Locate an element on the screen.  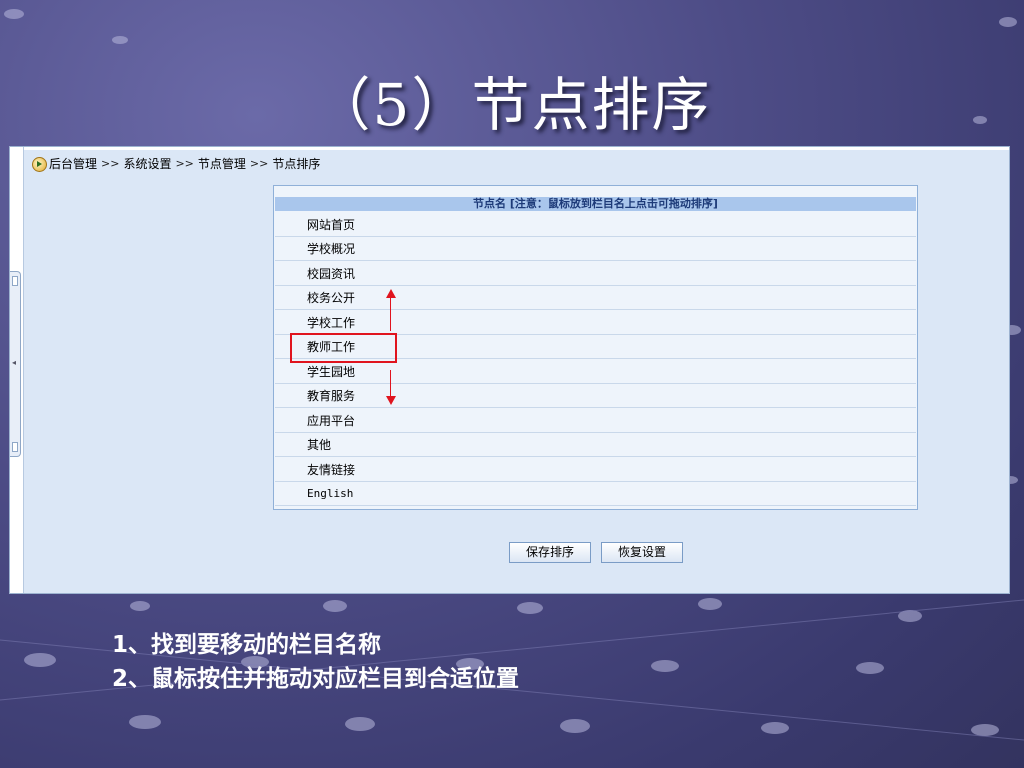
sidebar-collapse-handle: ◂ is located at coordinates (15, 364).